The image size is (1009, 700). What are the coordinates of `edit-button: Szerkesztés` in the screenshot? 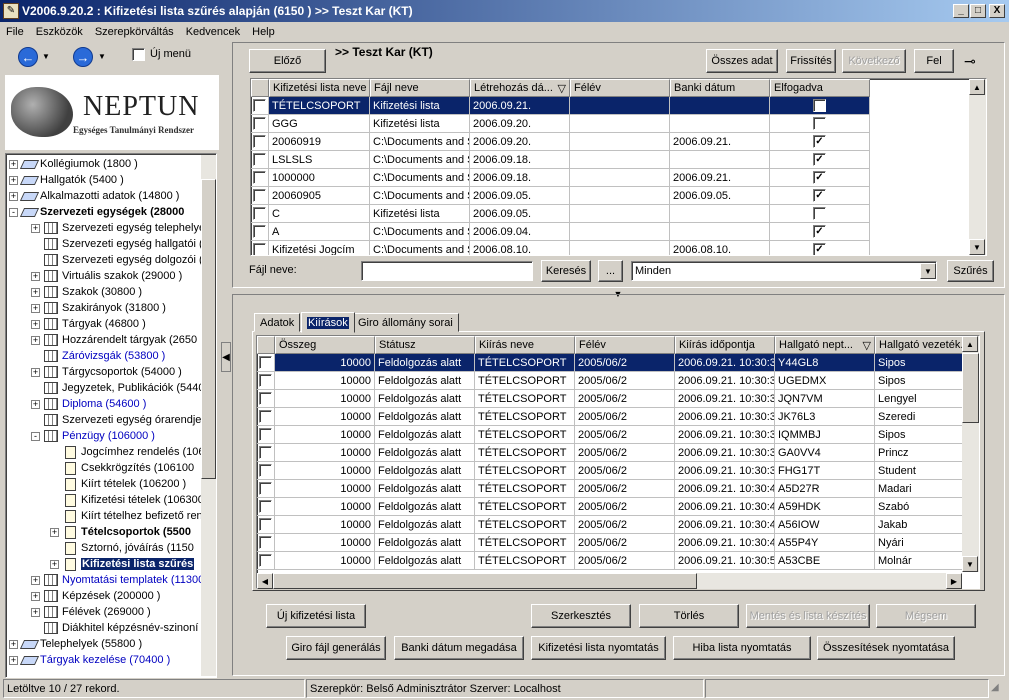 It's located at (581, 616).